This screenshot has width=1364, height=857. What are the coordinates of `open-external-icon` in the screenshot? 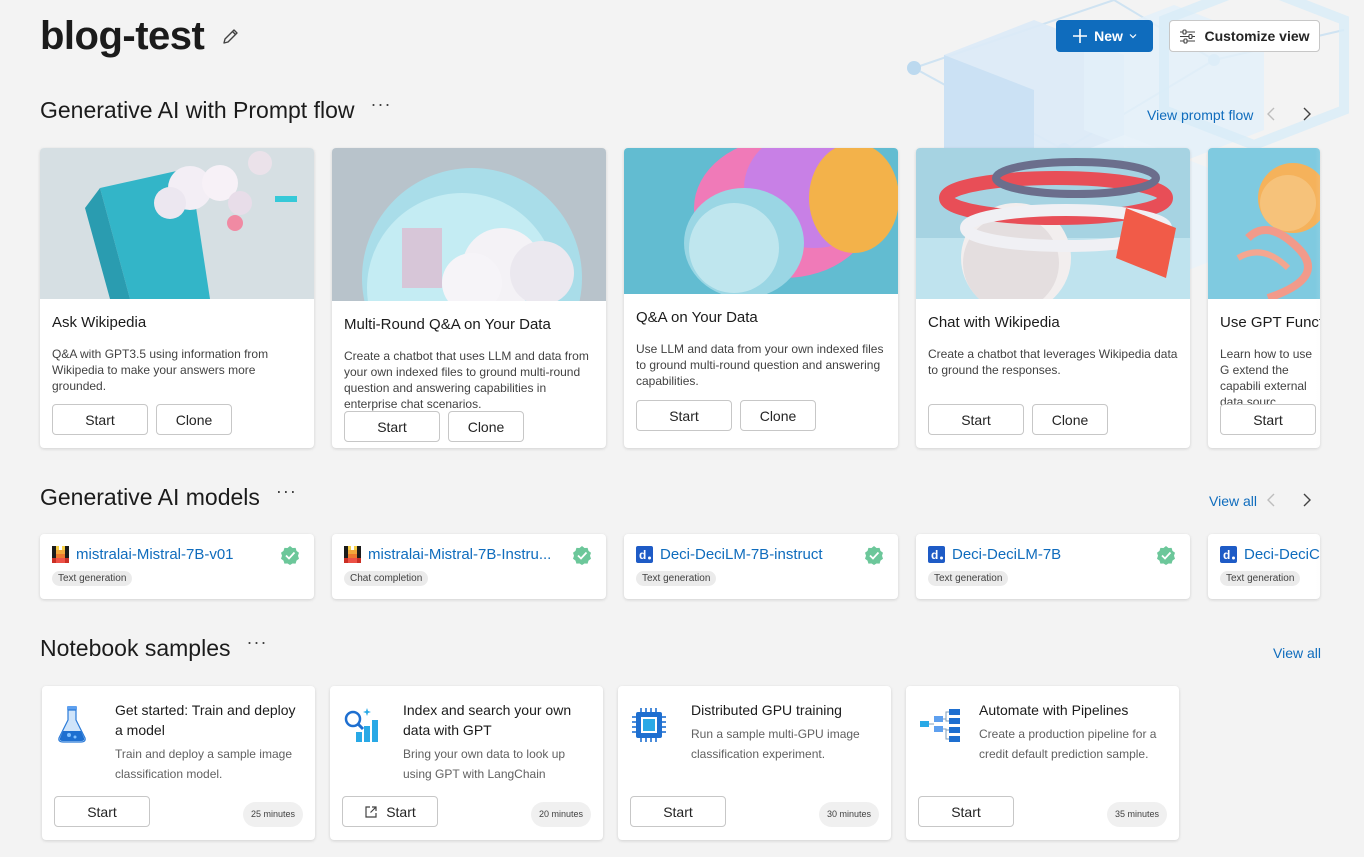 It's located at (371, 811).